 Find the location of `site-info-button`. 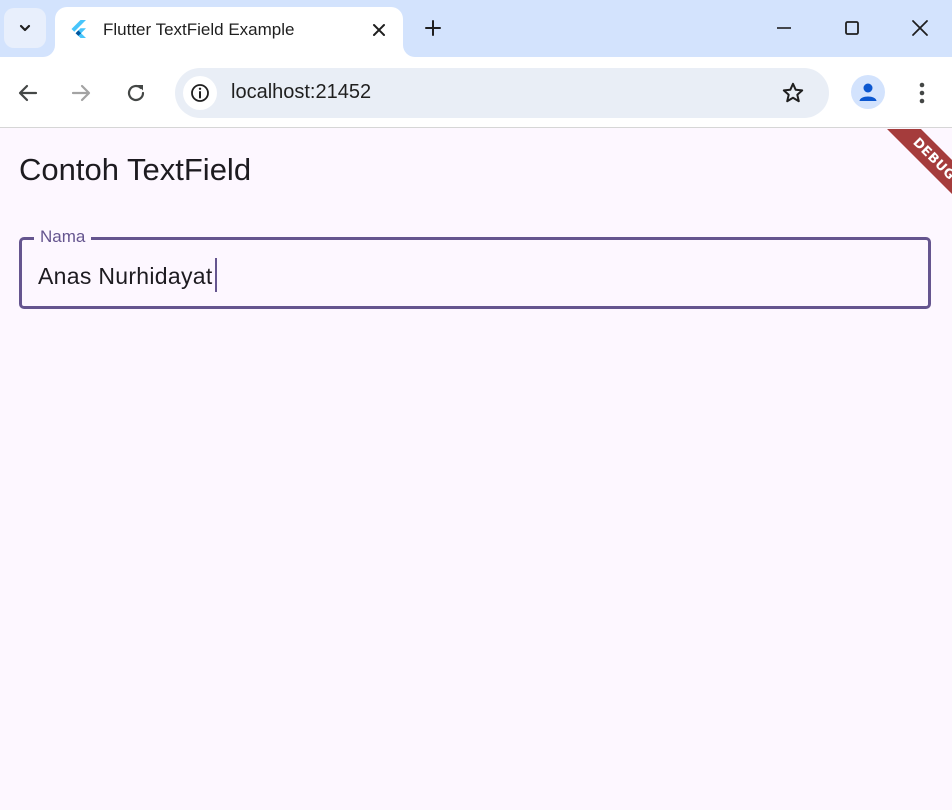

site-info-button is located at coordinates (200, 93).